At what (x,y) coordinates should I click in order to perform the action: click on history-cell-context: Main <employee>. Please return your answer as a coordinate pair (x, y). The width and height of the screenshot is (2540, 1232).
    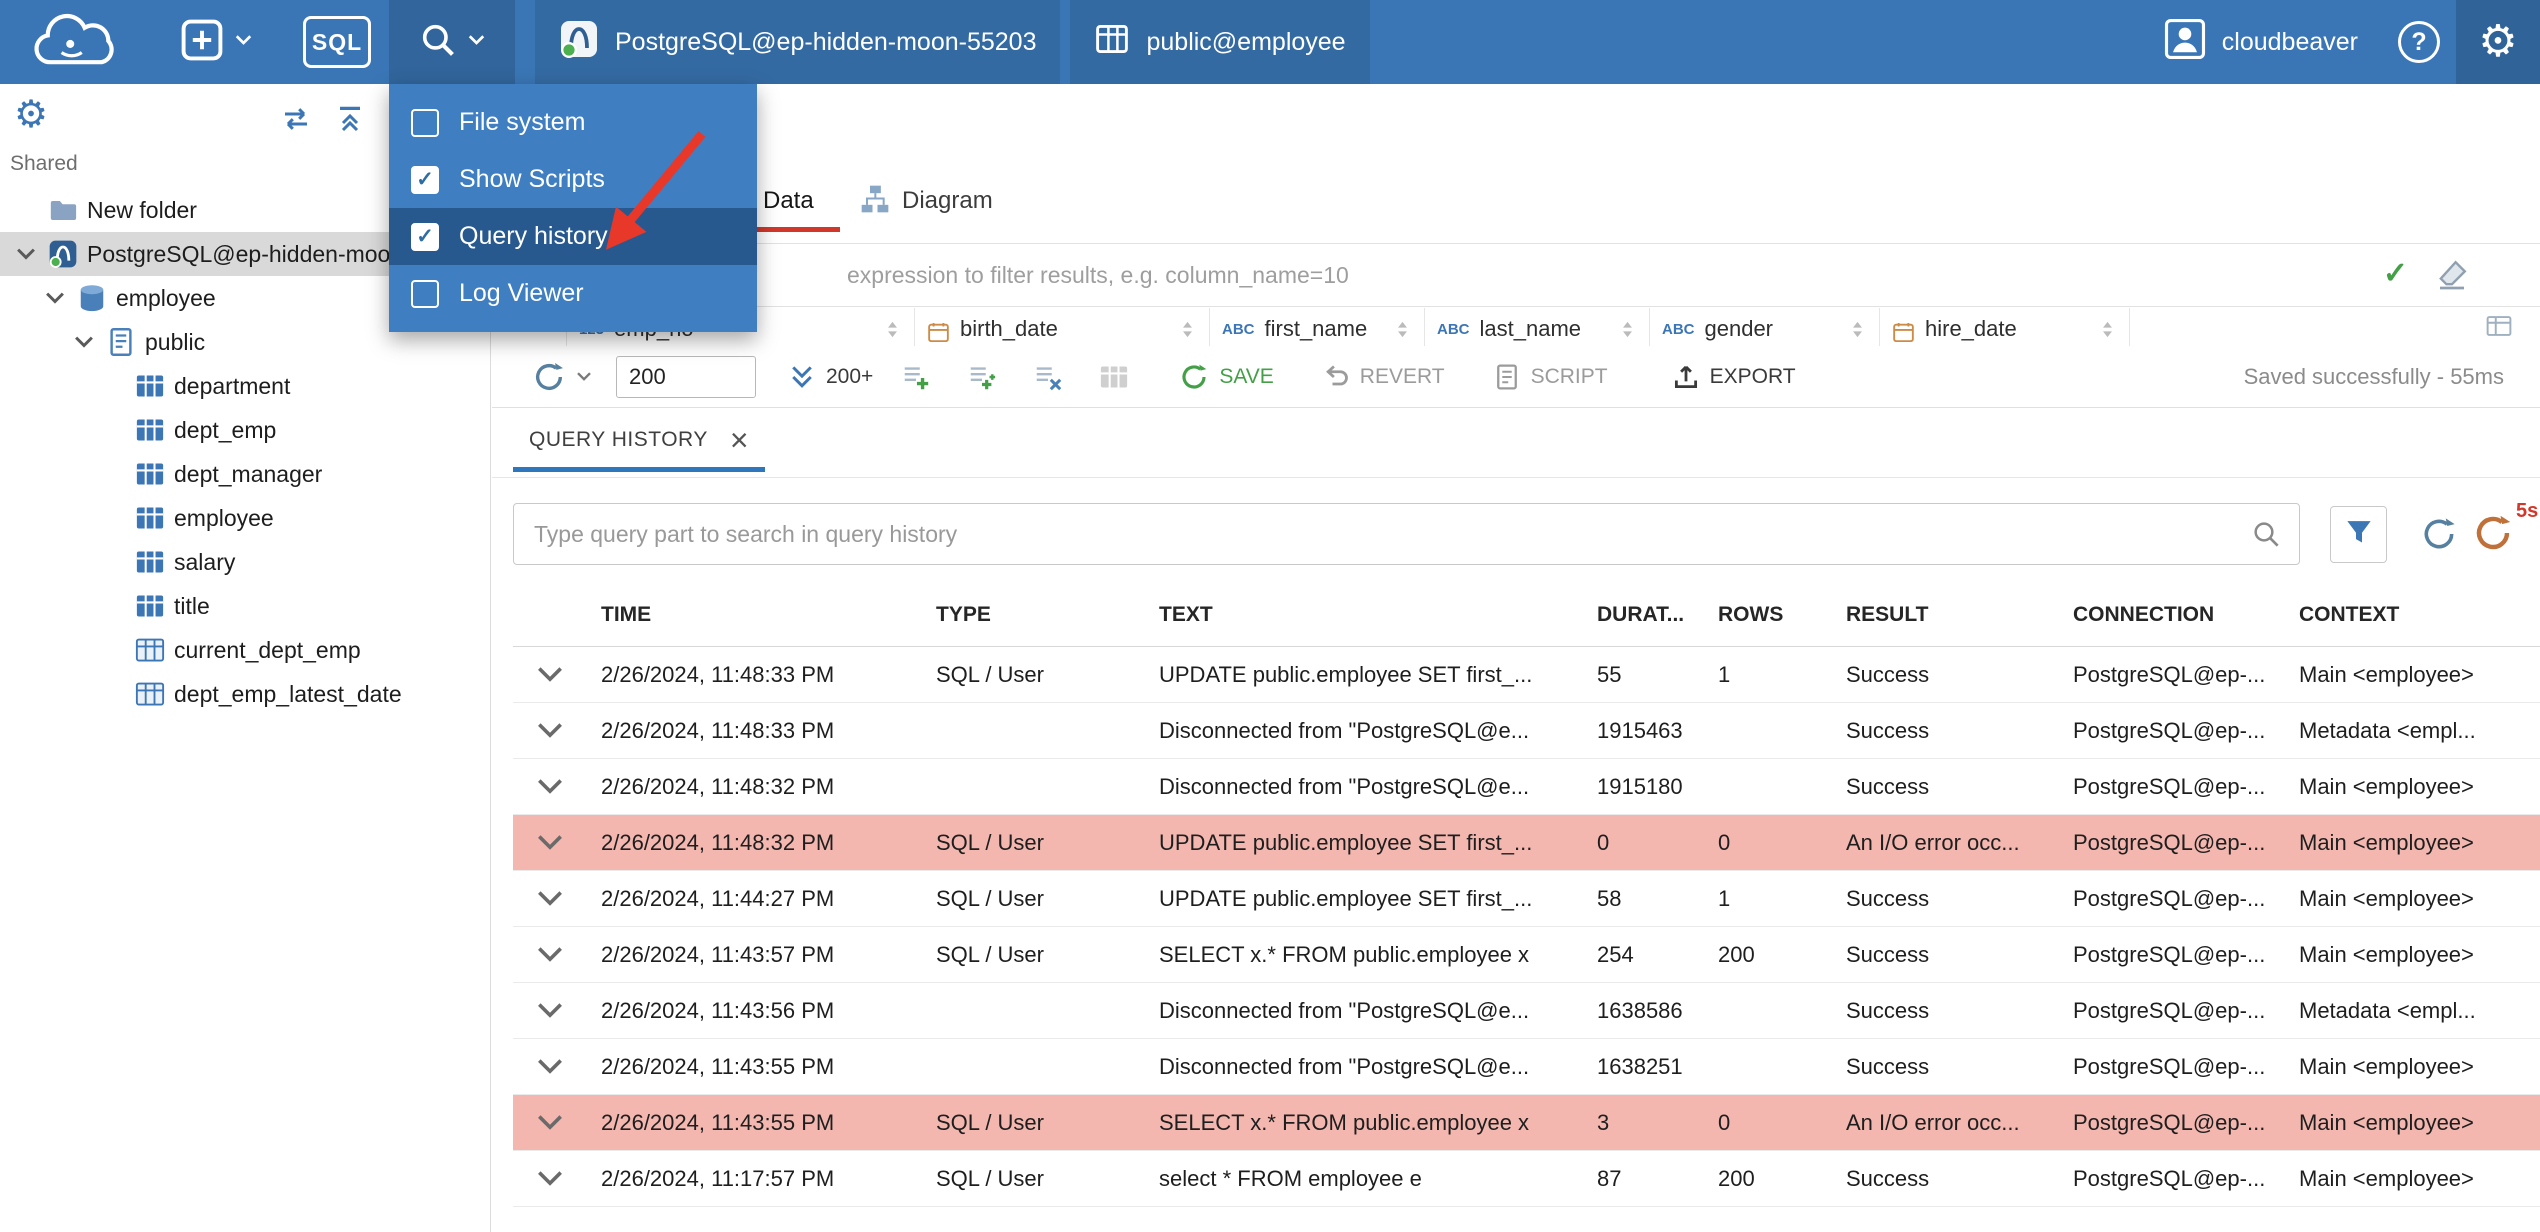
    Looking at the image, I should click on (2386, 786).